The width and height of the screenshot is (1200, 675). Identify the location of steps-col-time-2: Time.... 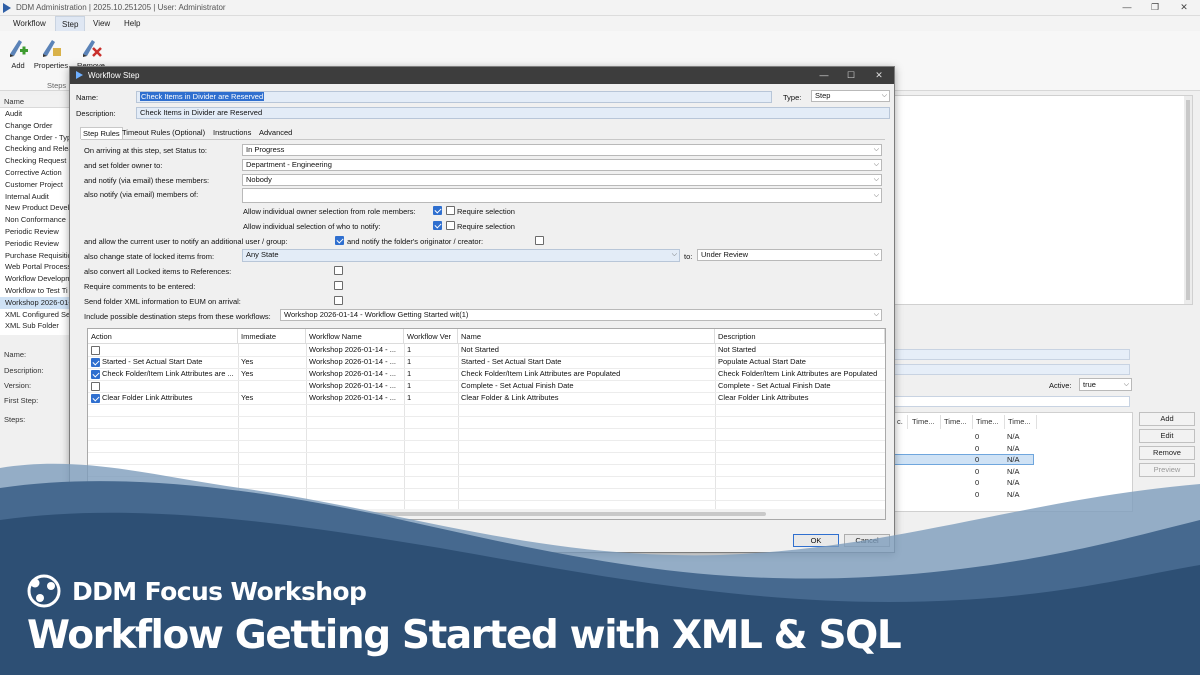
(957, 422).